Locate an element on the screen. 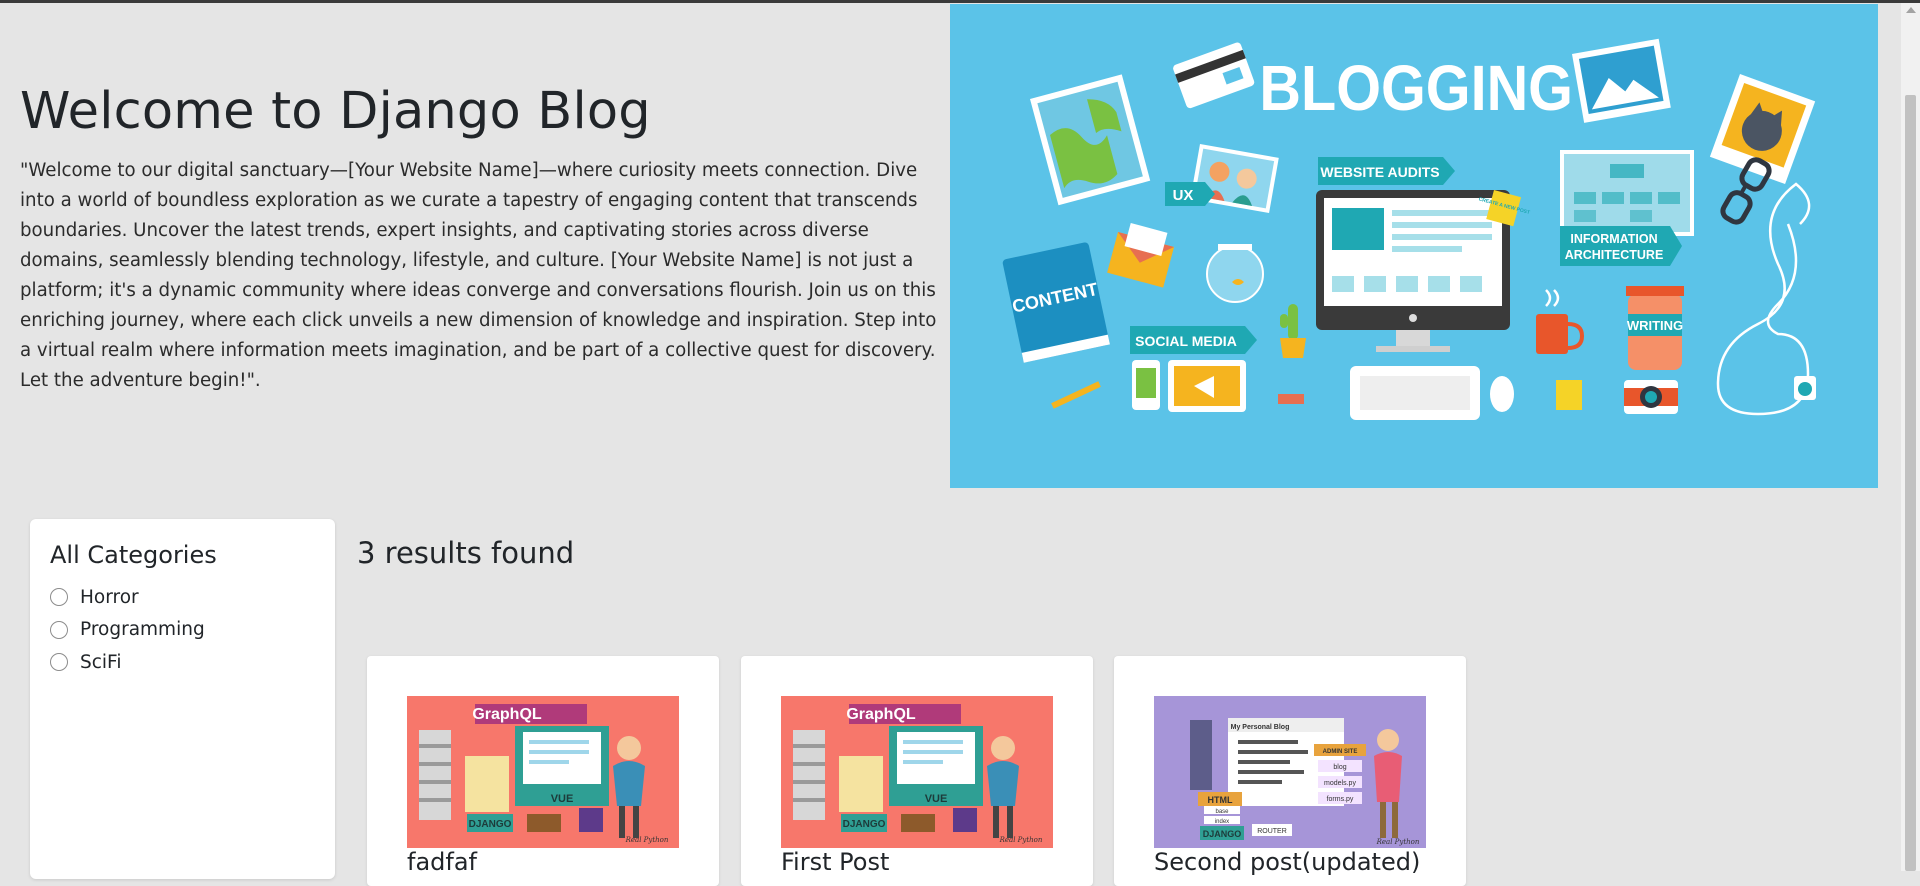 Image resolution: width=1920 pixels, height=886 pixels. info-architecture-tag: INFORMATION ARCHITECTURE is located at coordinates (1621, 246).